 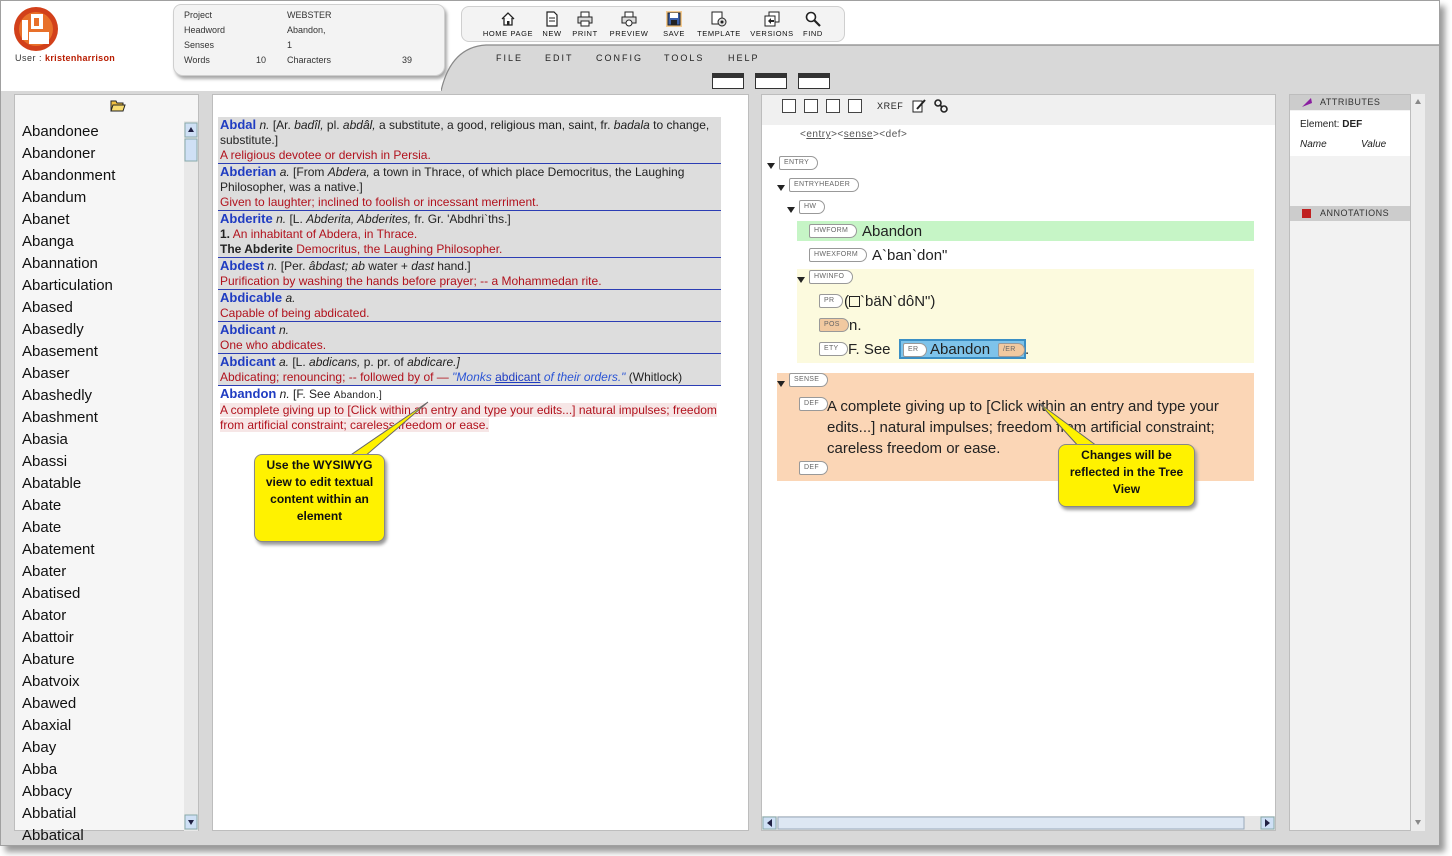 I want to click on preview-button: PREVIEW, so click(x=629, y=27).